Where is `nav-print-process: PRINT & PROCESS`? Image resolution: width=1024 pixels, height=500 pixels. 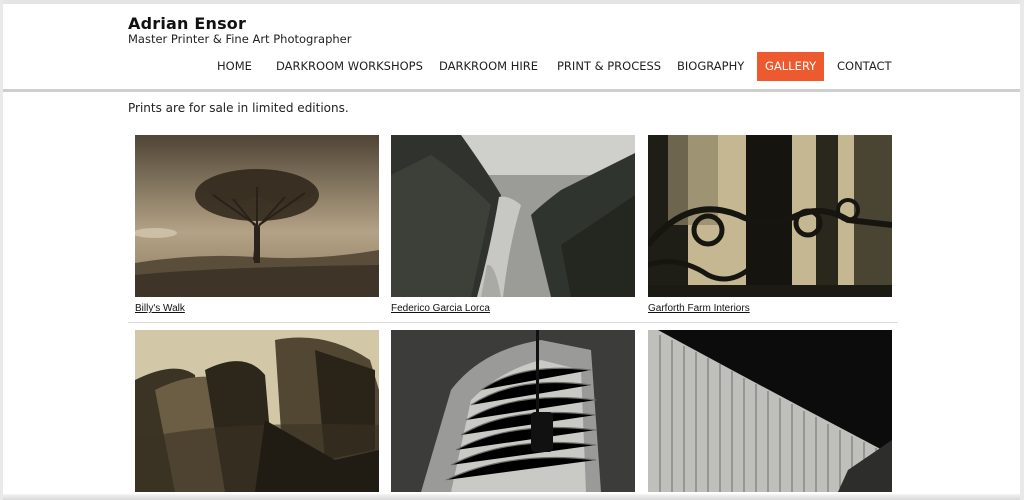 nav-print-process: PRINT & PROCESS is located at coordinates (609, 66).